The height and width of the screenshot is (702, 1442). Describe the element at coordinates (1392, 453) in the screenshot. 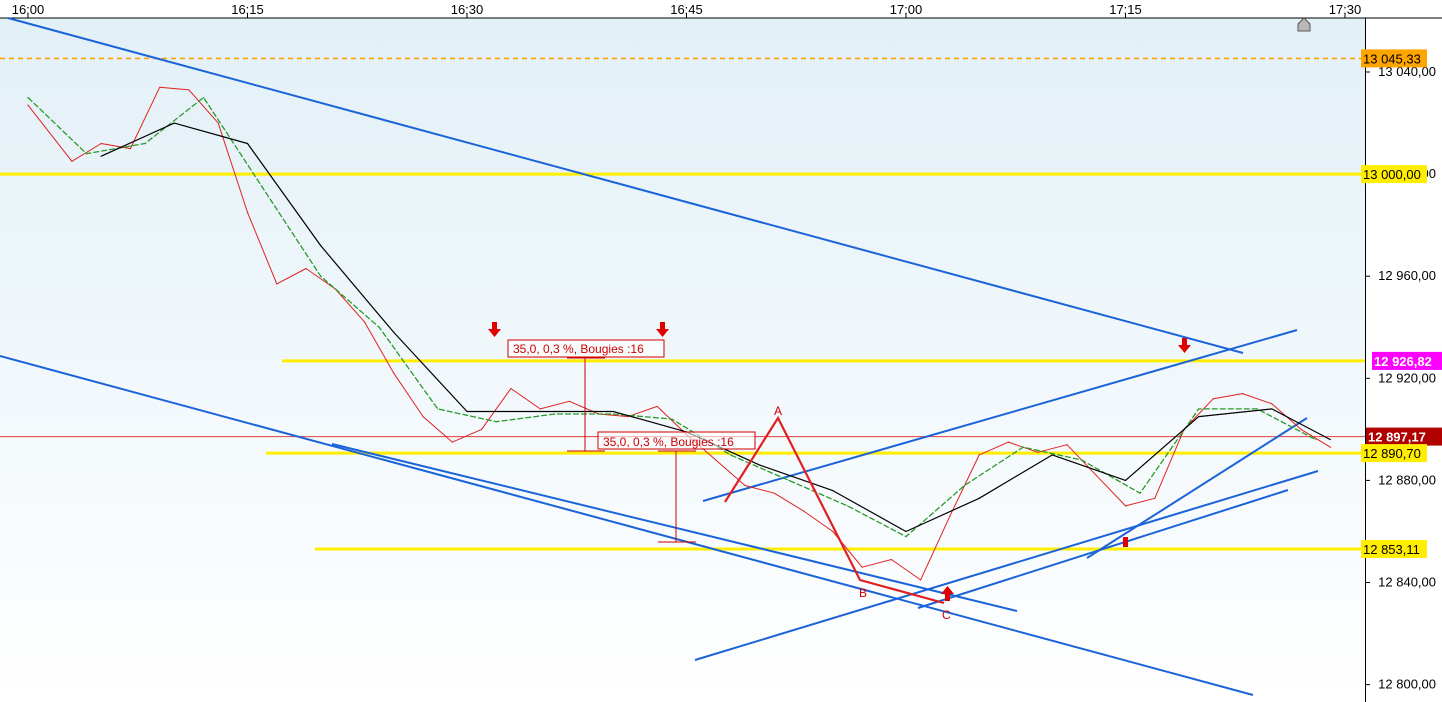

I see `price-level-tag-label: 12 890,70` at that location.